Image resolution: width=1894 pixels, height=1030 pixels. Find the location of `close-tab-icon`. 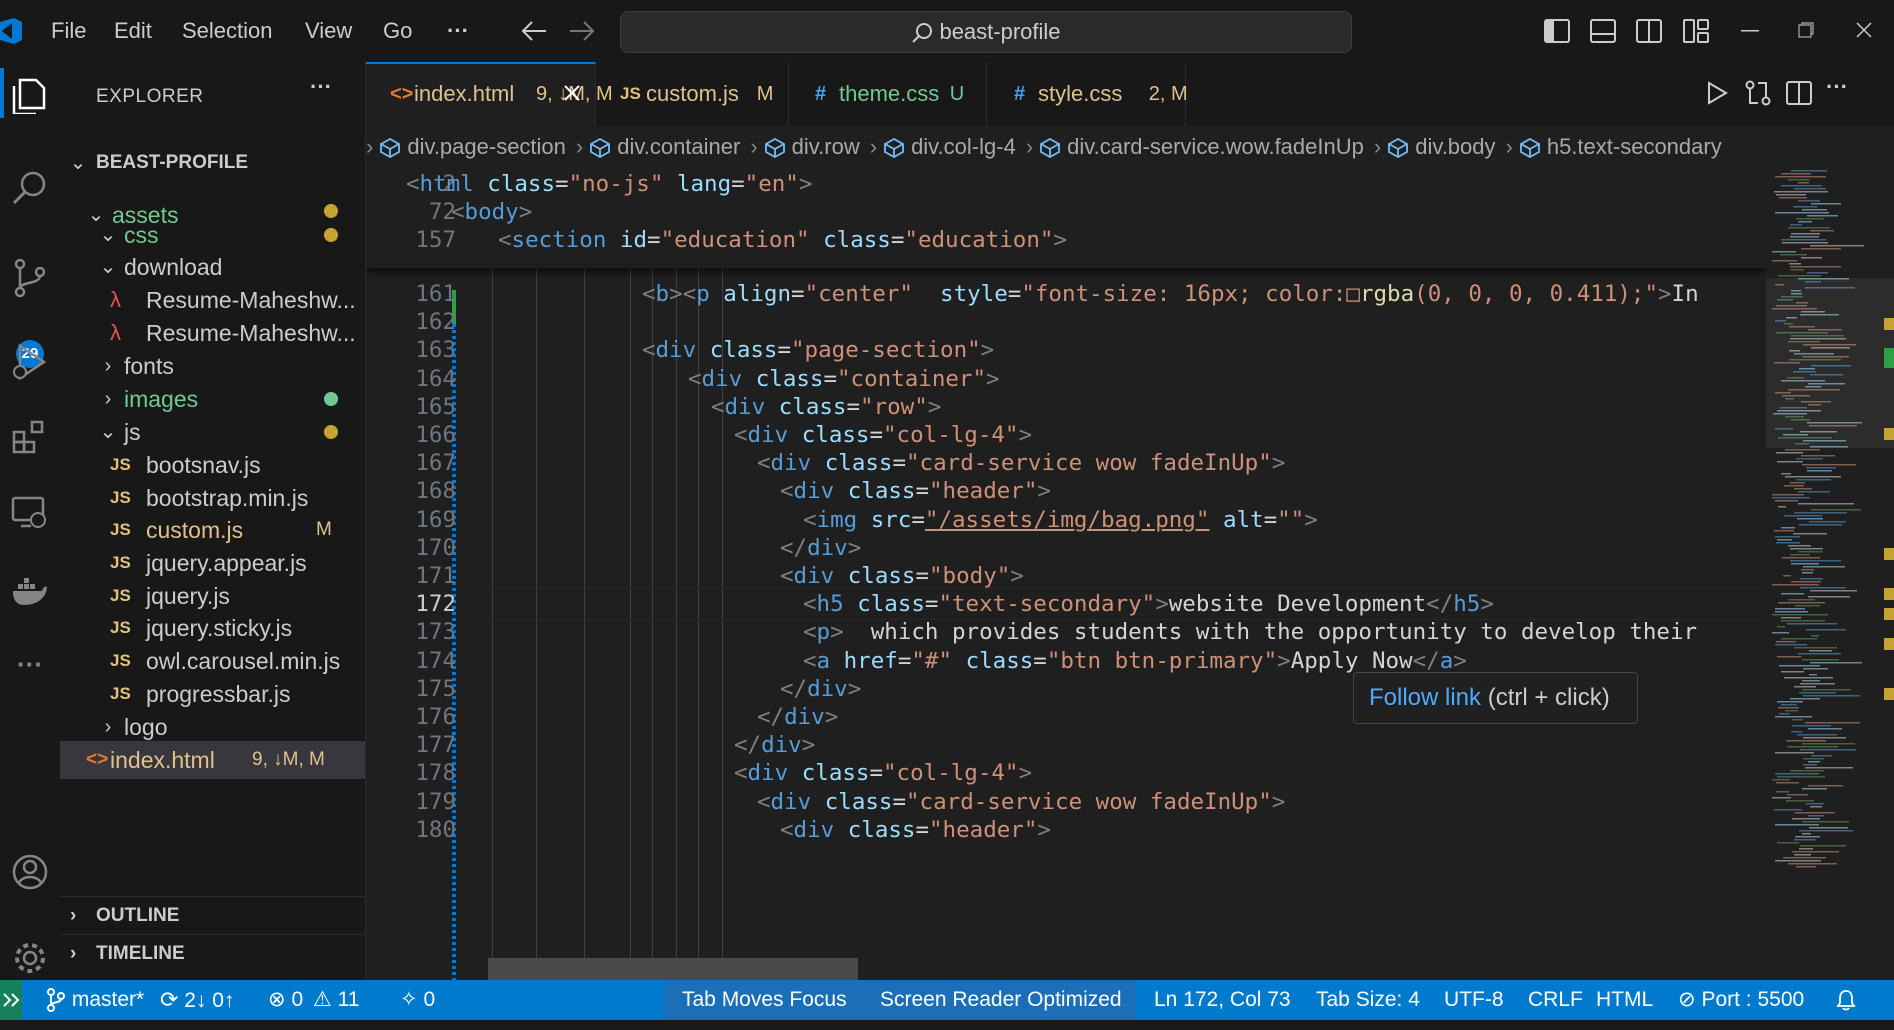

close-tab-icon is located at coordinates (572, 93).